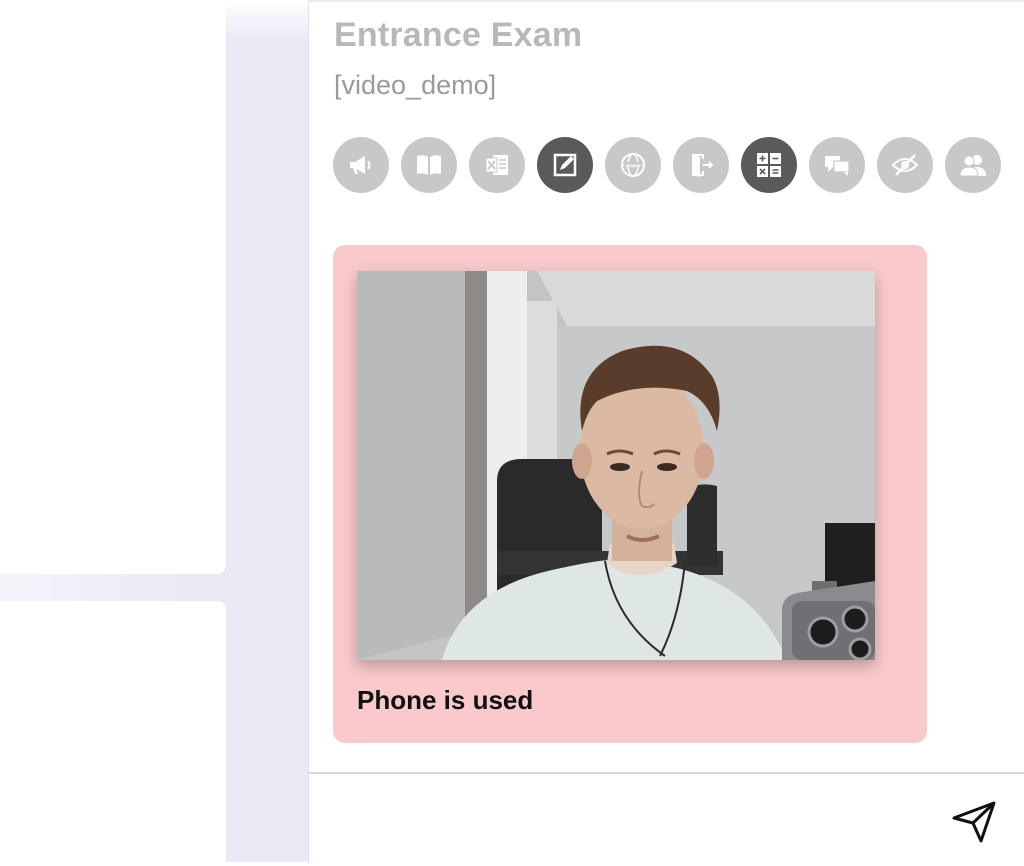  Describe the element at coordinates (445, 700) in the screenshot. I see `alert-caption: Phone is used` at that location.